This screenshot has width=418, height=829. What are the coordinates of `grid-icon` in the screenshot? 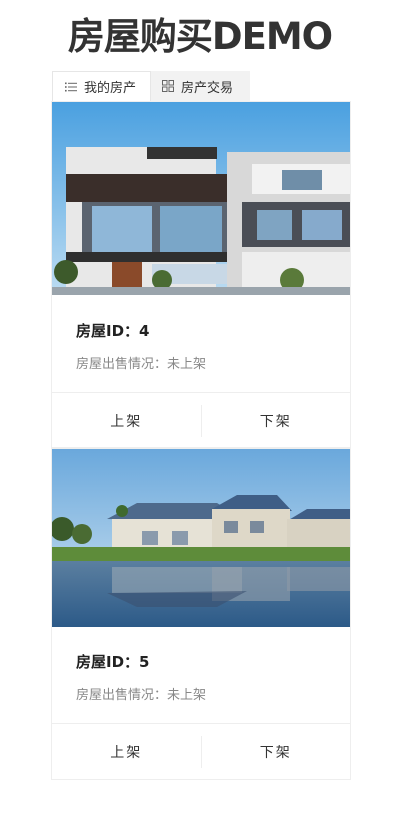 It's located at (168, 86).